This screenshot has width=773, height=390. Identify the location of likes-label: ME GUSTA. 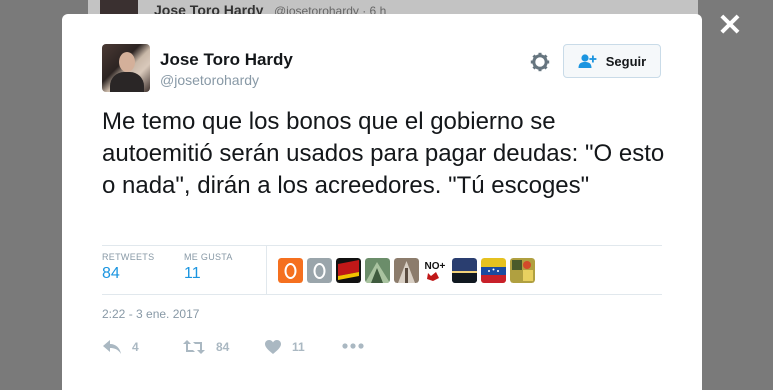
(208, 257).